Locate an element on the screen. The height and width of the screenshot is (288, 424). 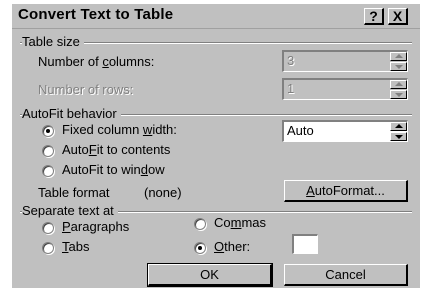
table-size-group-label: Table size is located at coordinates (53, 41).